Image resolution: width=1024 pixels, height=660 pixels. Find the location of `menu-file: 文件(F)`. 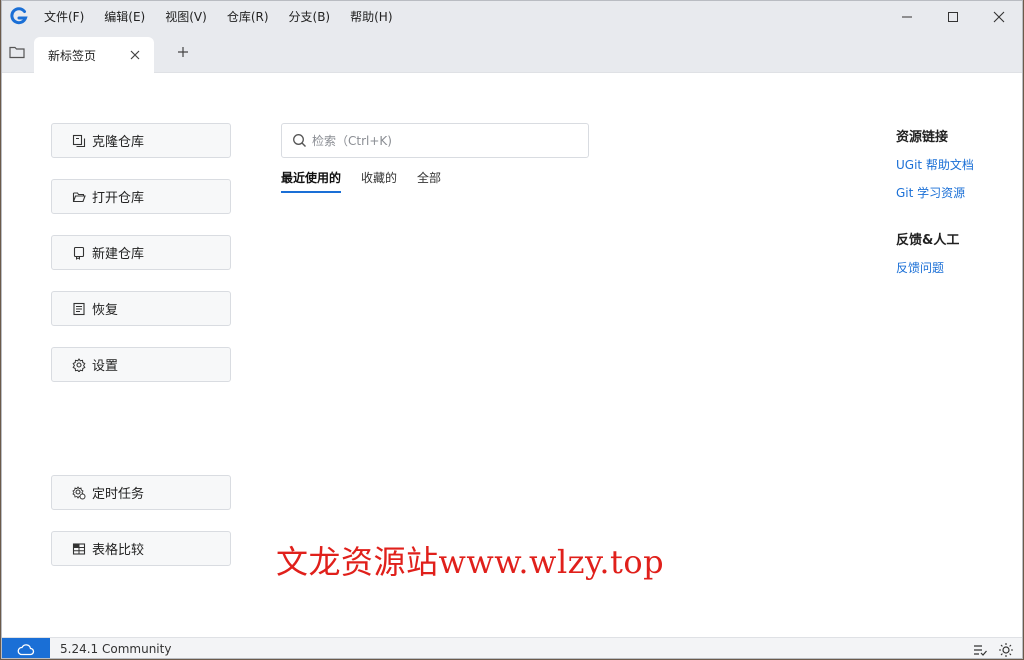

menu-file: 文件(F) is located at coordinates (64, 17).